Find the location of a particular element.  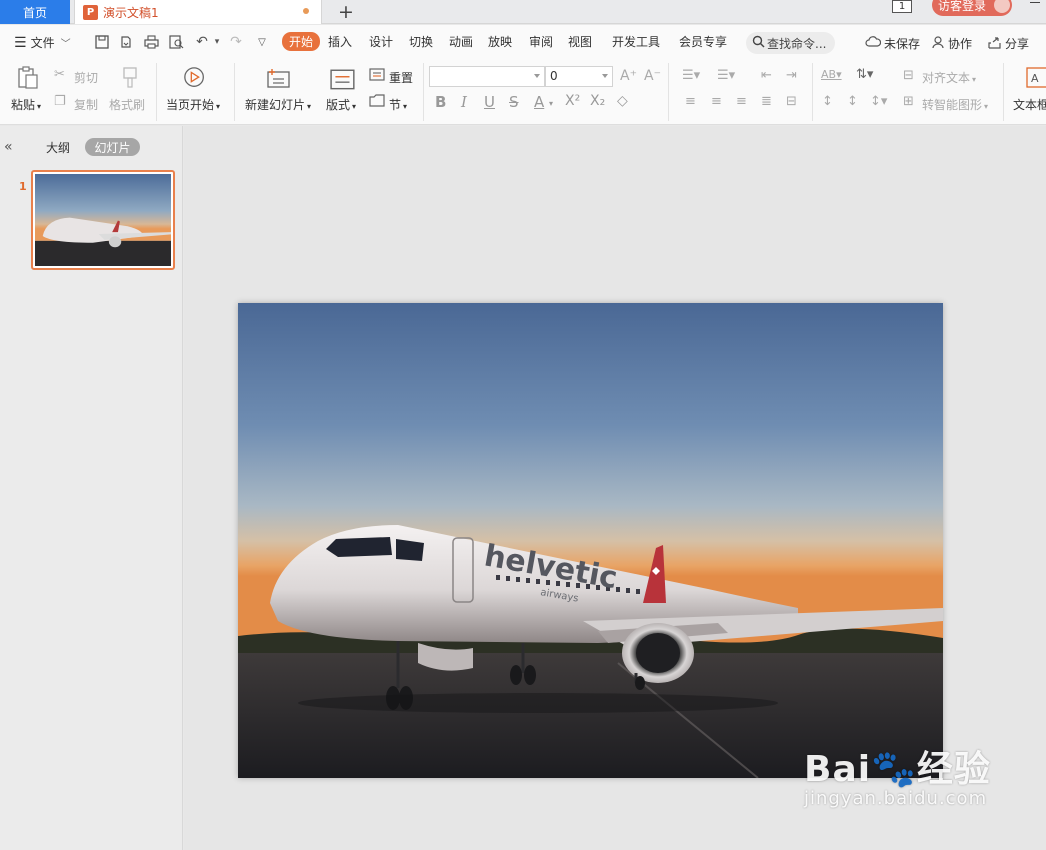

text-direction-icon: ⇅▾ is located at coordinates (864, 74).